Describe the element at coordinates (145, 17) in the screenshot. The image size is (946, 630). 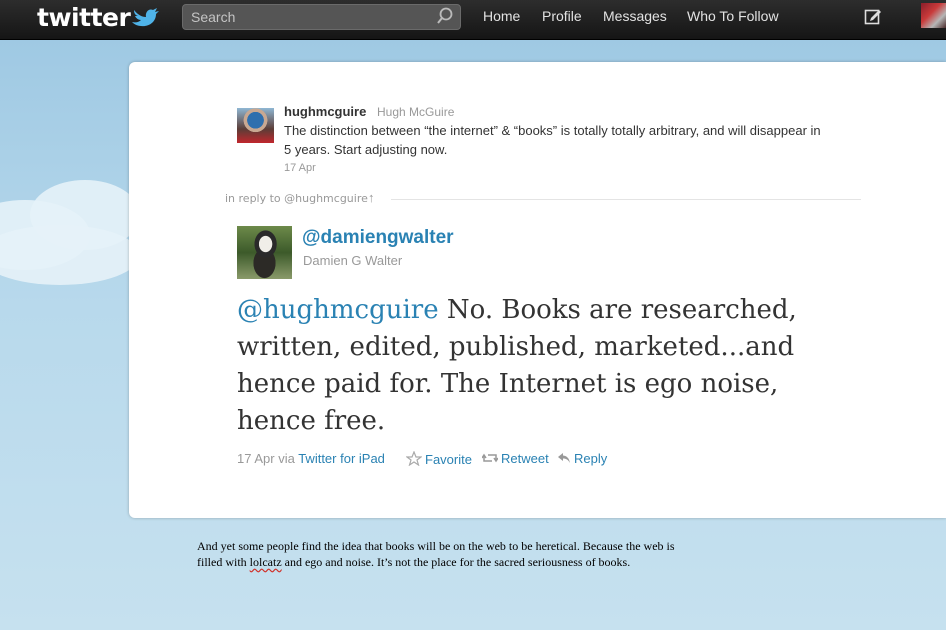
I see `twitter-bird-icon` at that location.